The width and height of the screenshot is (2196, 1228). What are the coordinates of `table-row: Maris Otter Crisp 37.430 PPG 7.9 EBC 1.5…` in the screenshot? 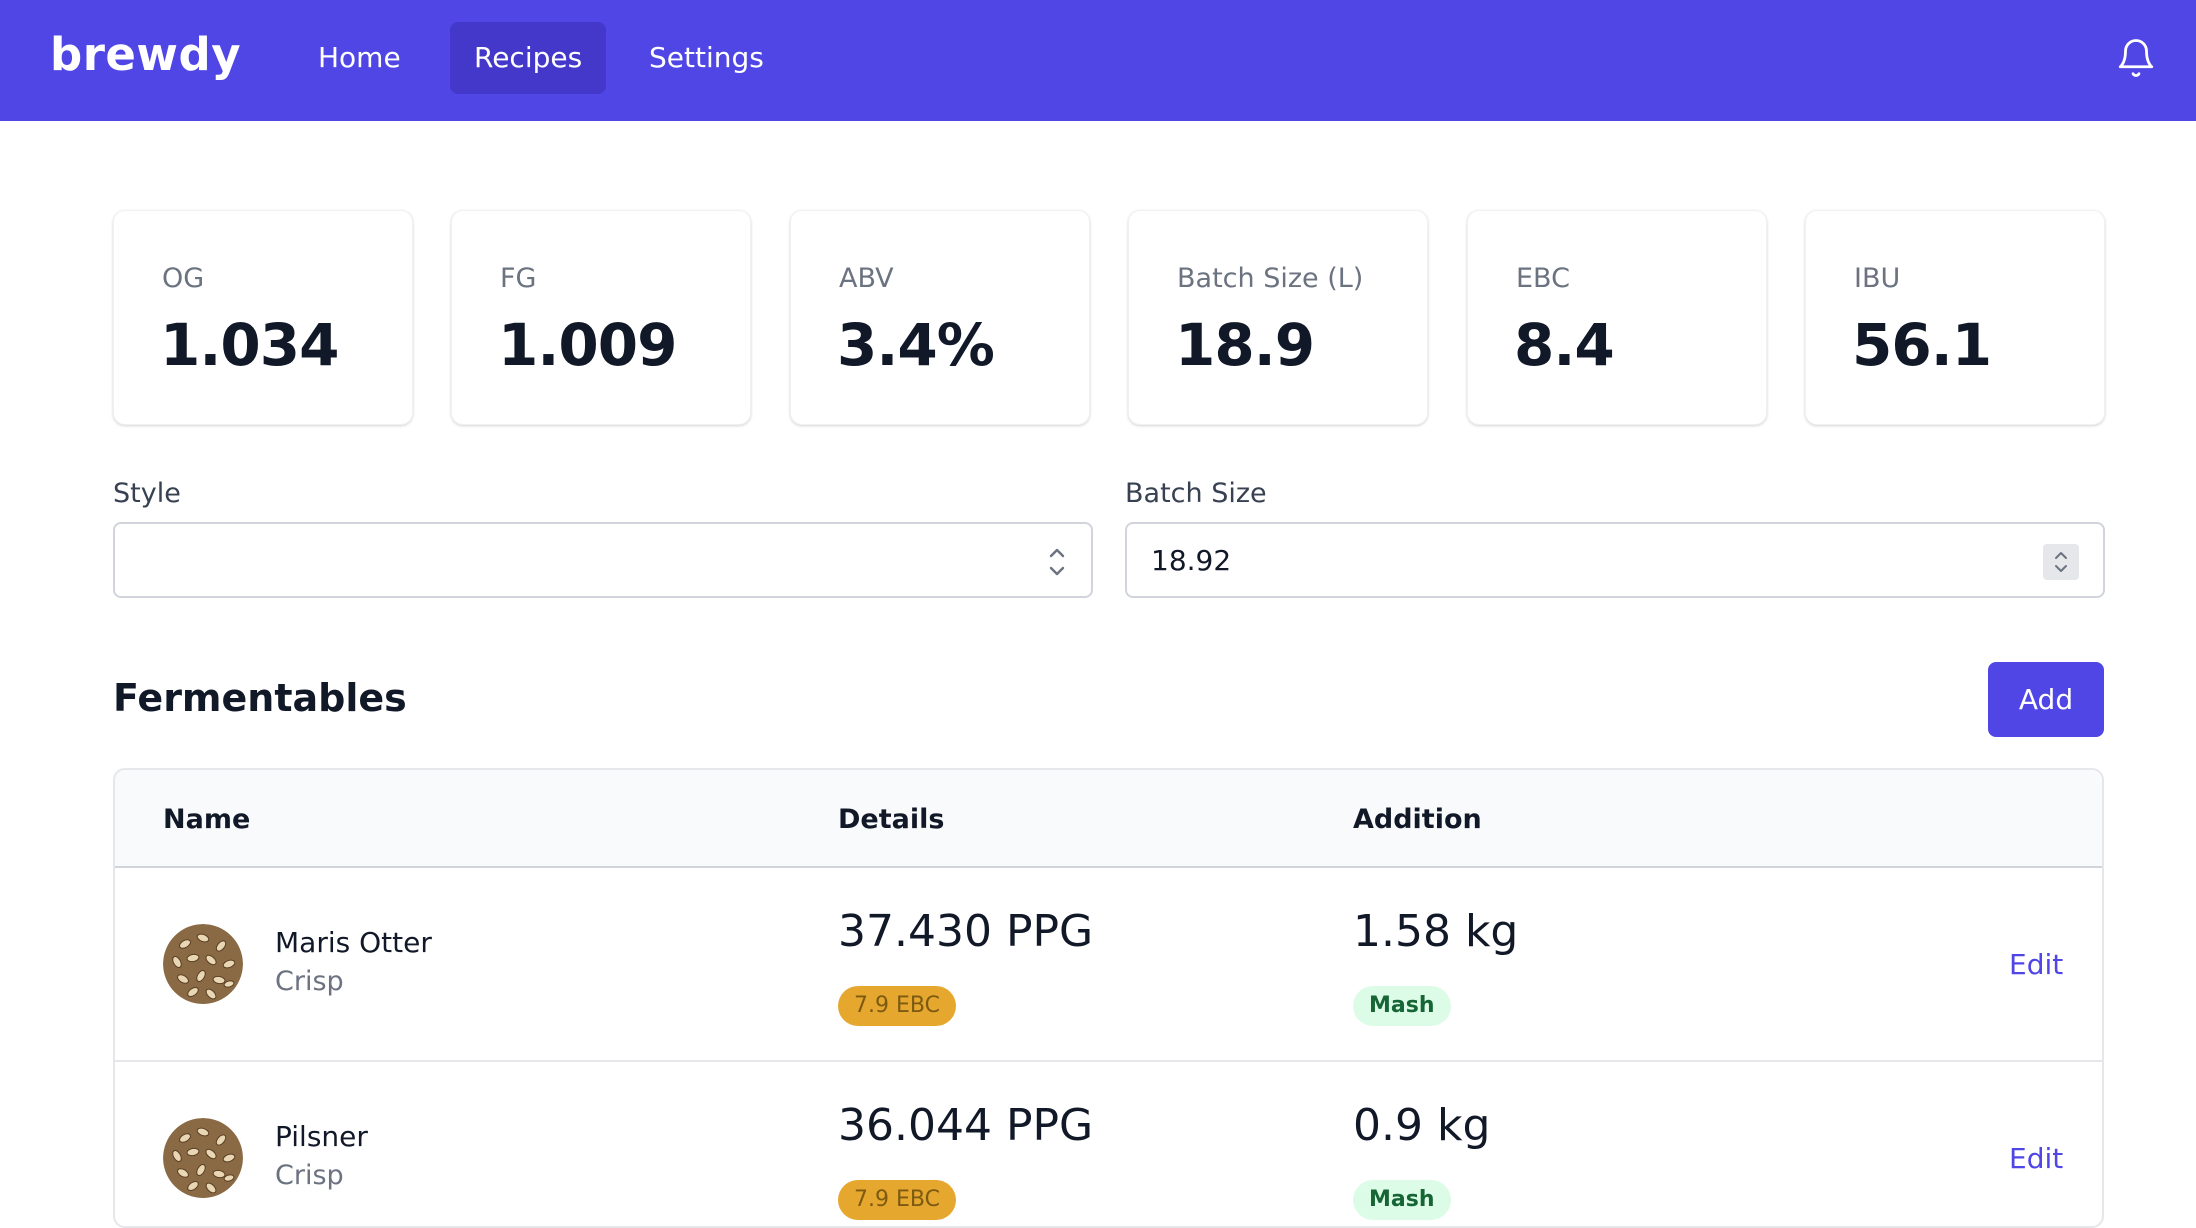 It's located at (1108, 965).